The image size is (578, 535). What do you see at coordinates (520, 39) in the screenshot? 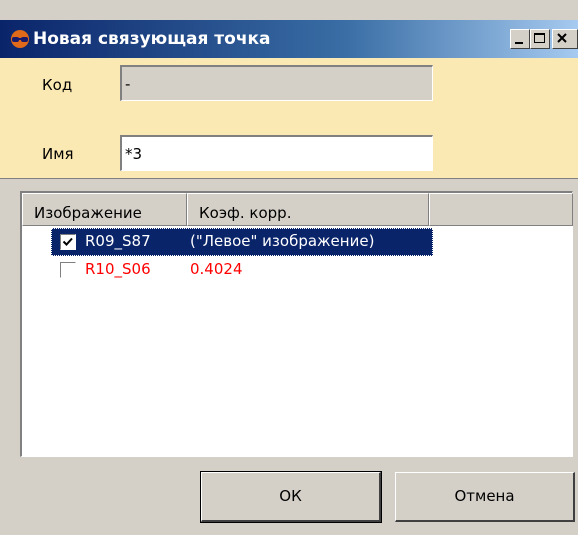
I see `minimize-button` at bounding box center [520, 39].